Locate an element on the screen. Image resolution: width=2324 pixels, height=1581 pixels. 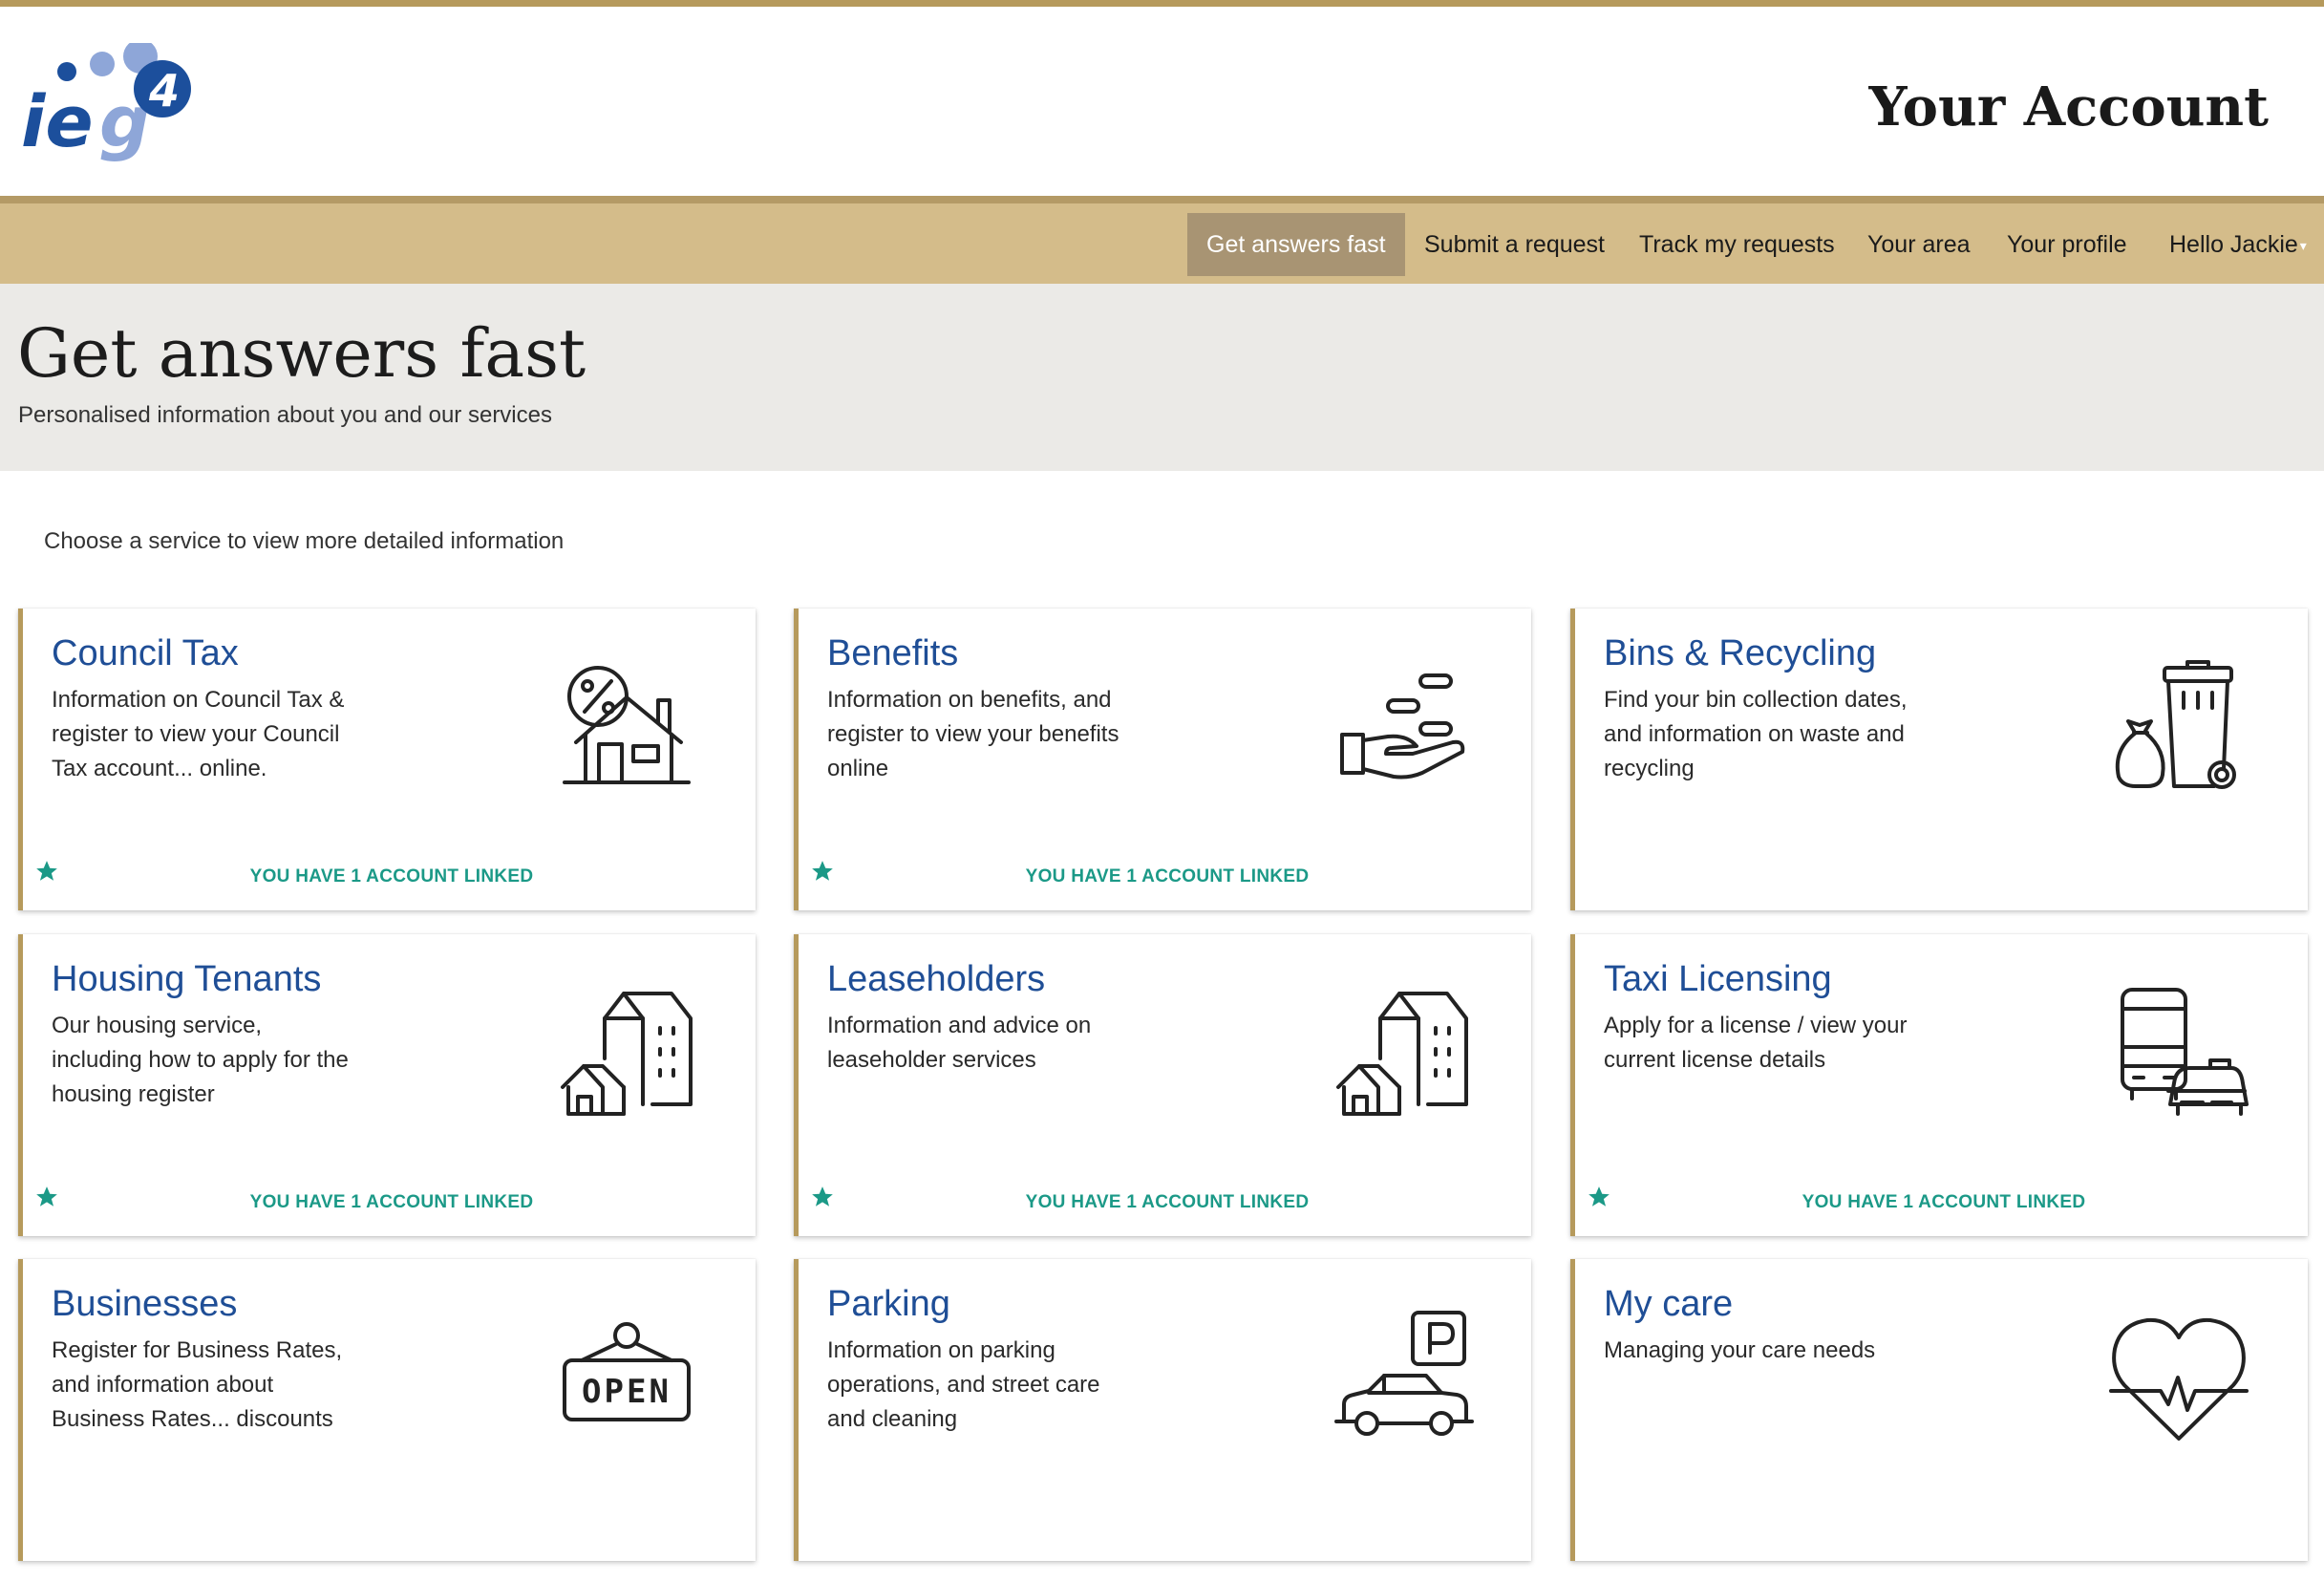
nav-your-area: Your area is located at coordinates (1919, 245).